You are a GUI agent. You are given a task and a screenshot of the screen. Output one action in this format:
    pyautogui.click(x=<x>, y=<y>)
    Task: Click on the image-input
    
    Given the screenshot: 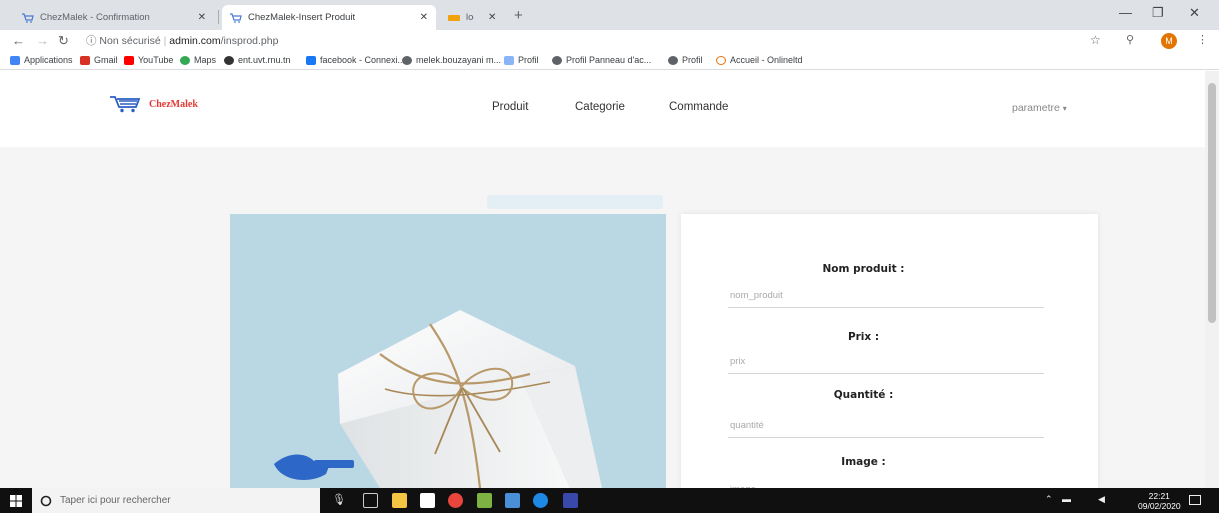 What is the action you would take?
    pyautogui.click(x=886, y=483)
    